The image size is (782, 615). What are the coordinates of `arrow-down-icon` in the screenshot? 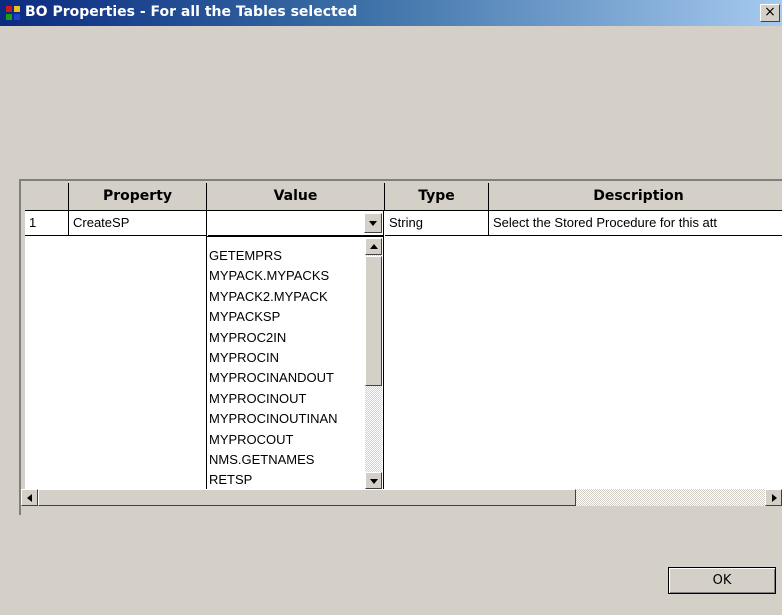 It's located at (374, 481).